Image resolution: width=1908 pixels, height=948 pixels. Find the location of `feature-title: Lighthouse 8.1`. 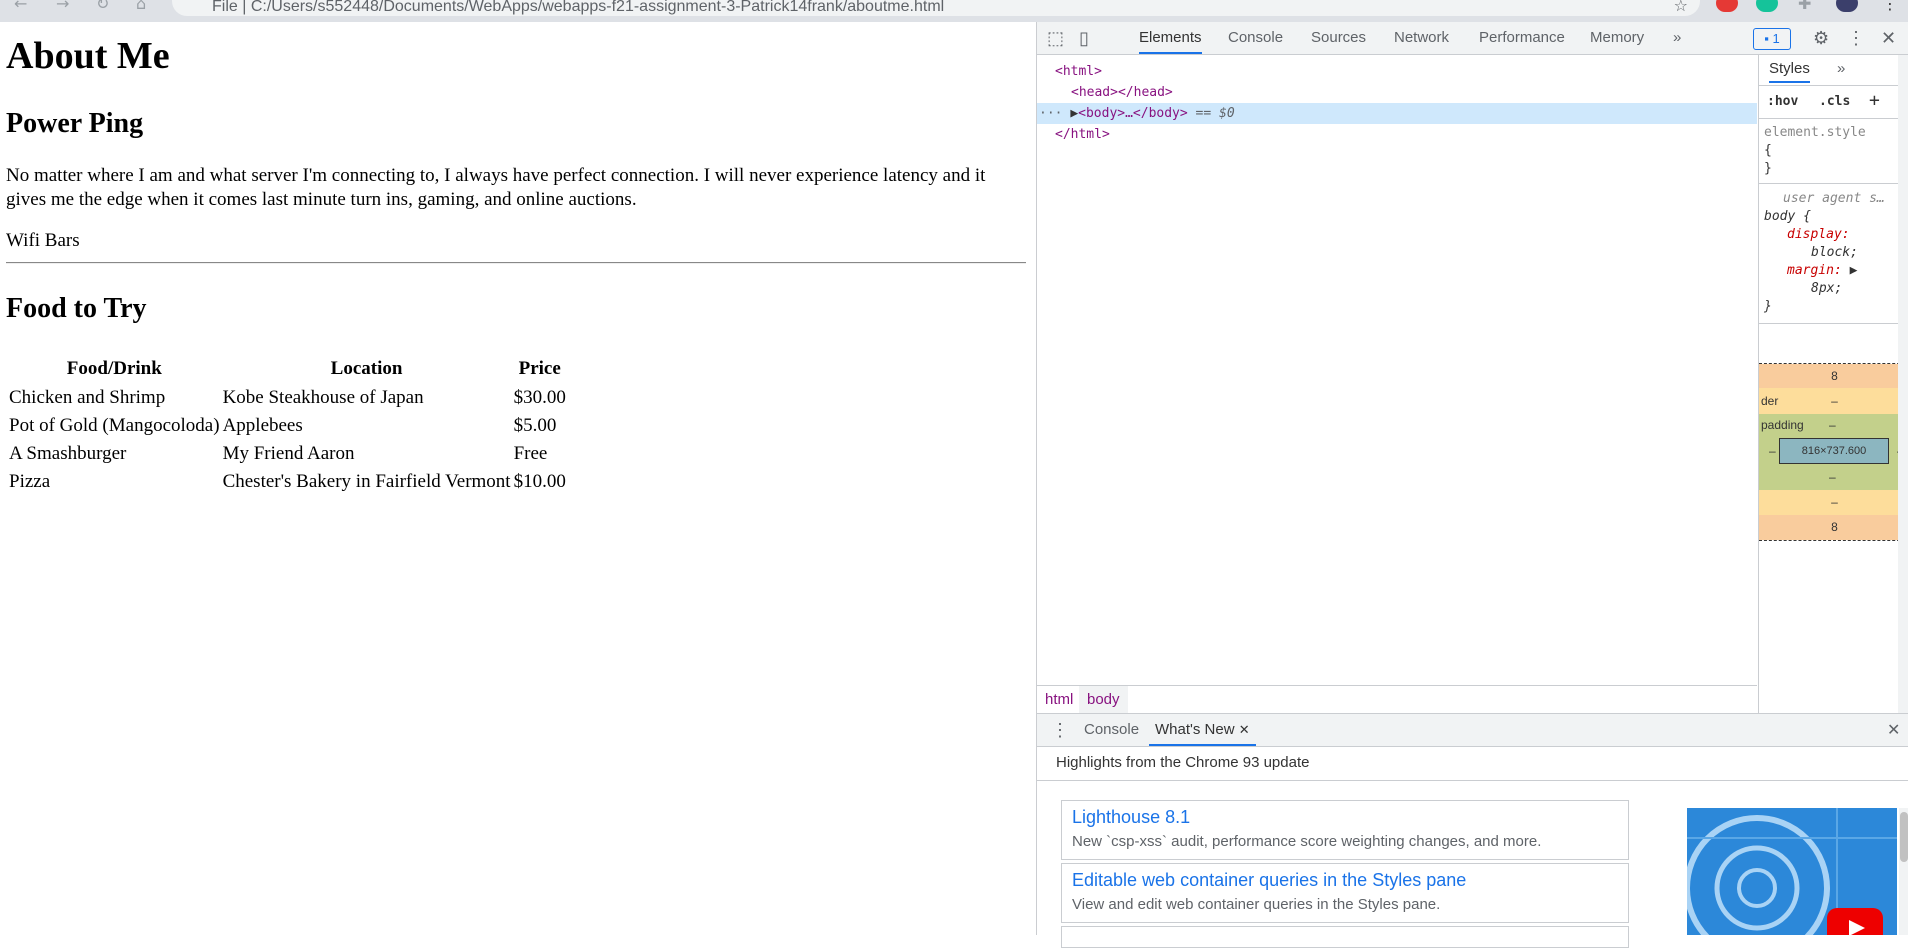

feature-title: Lighthouse 8.1 is located at coordinates (1131, 817).